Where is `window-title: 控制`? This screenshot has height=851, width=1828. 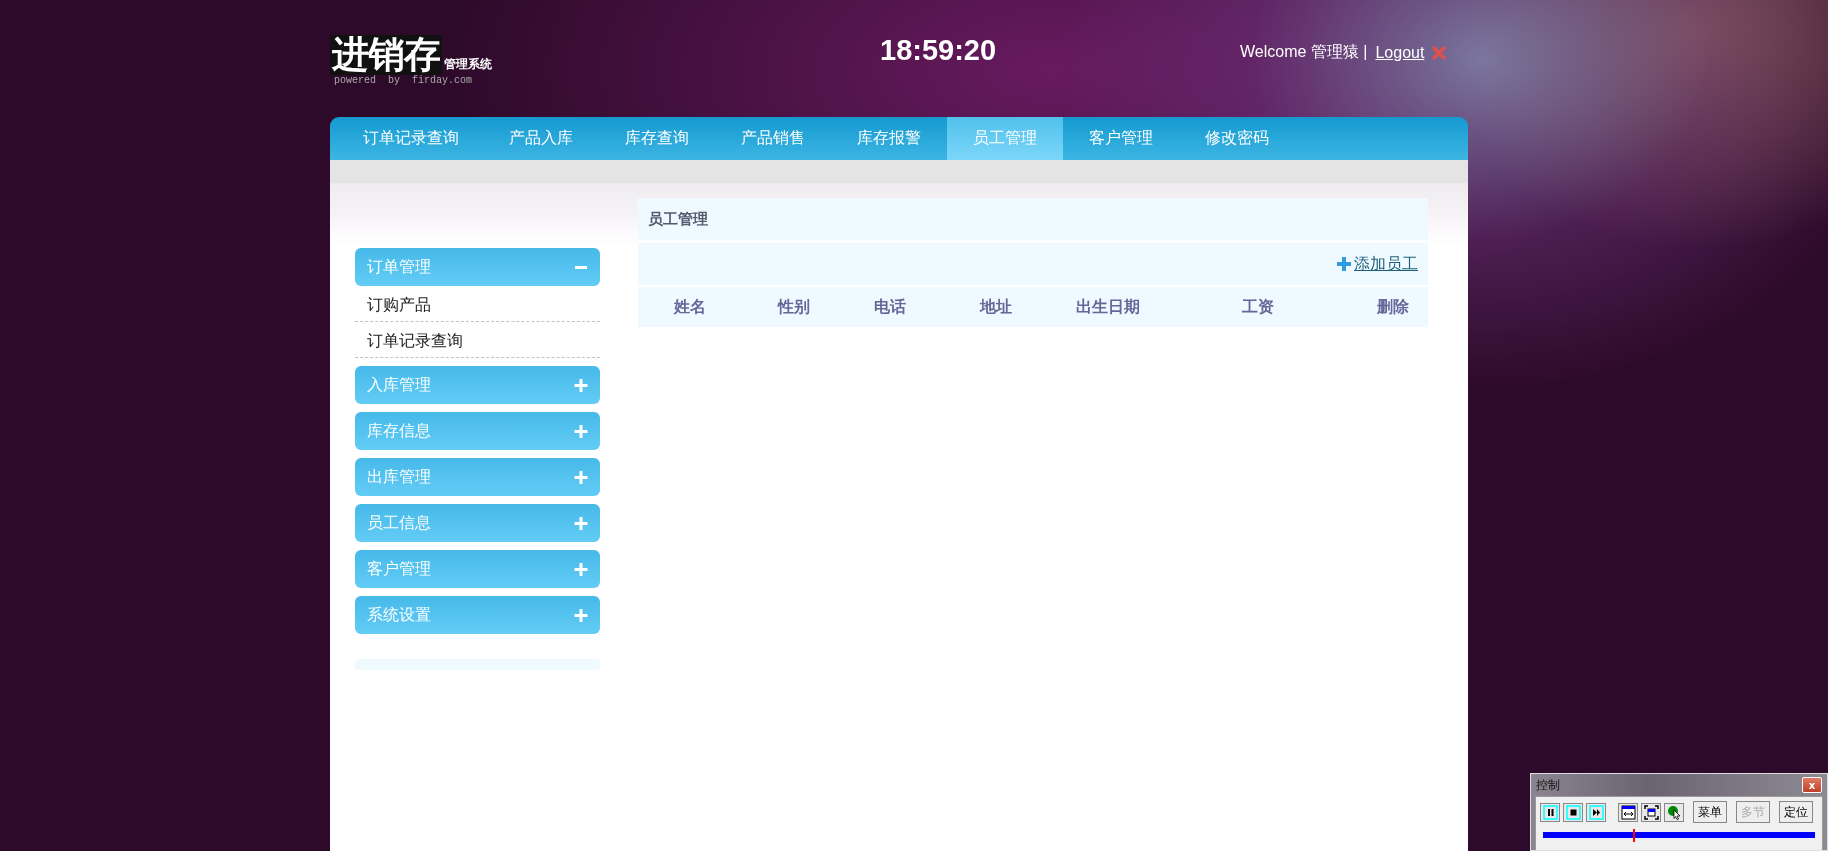 window-title: 控制 is located at coordinates (1548, 785).